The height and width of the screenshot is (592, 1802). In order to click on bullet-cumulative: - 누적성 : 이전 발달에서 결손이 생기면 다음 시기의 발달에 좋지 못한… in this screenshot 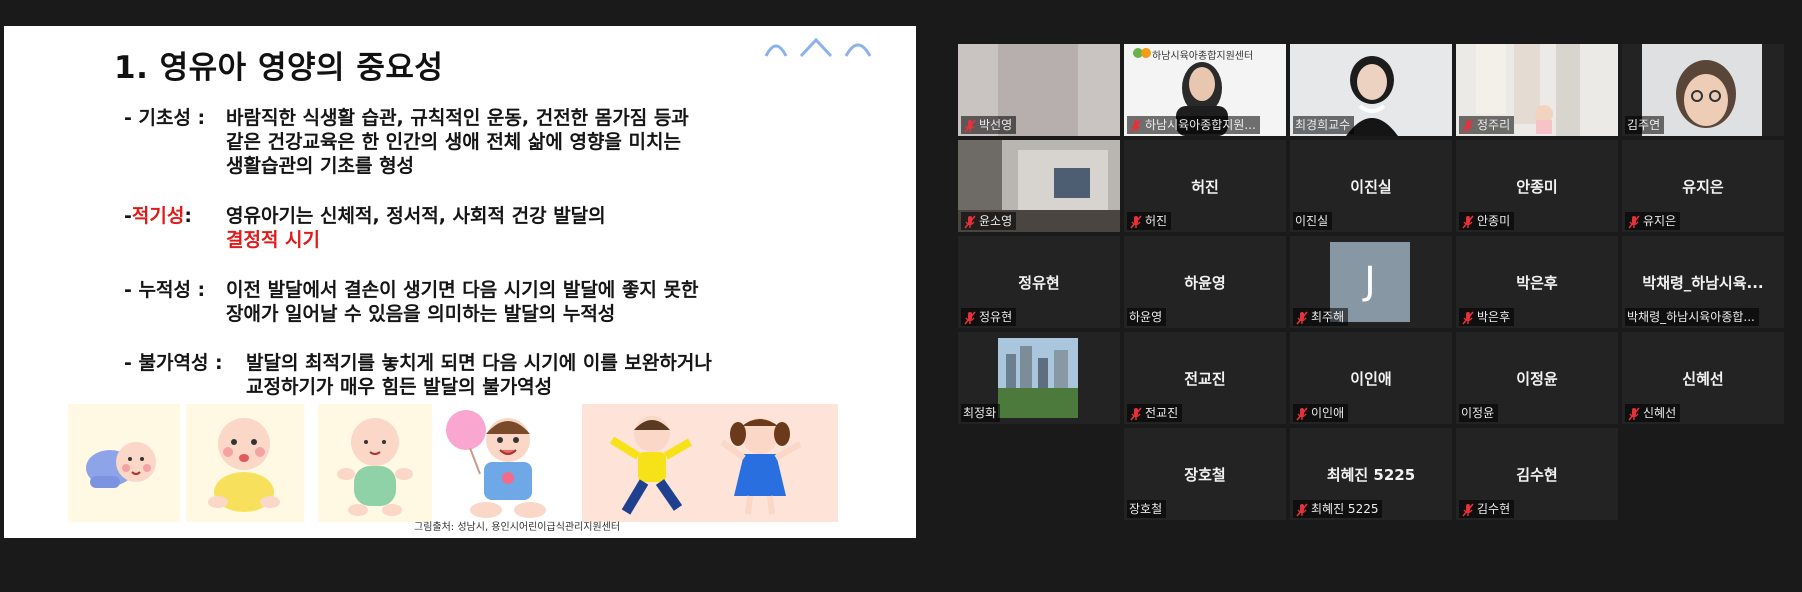, I will do `click(411, 301)`.